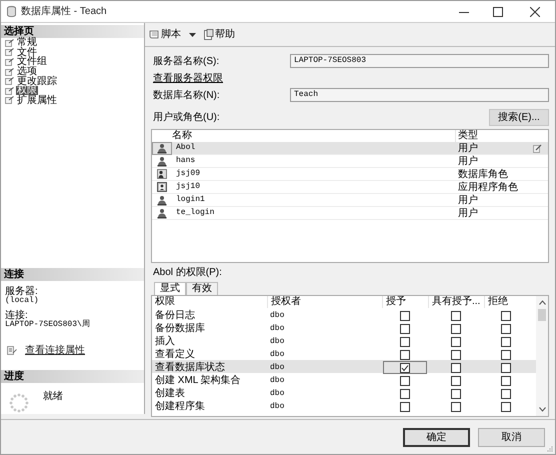 The height and width of the screenshot is (455, 556). I want to click on sidebar-item: 常规, so click(27, 43).